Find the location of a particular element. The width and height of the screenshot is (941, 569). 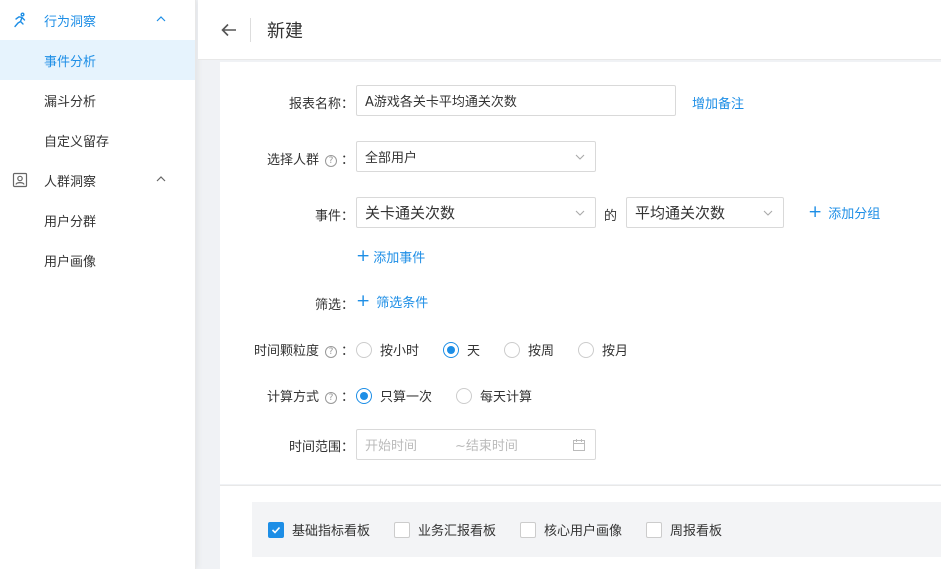

sidebar-item-custom-retention: 自定义留存 is located at coordinates (97, 140).